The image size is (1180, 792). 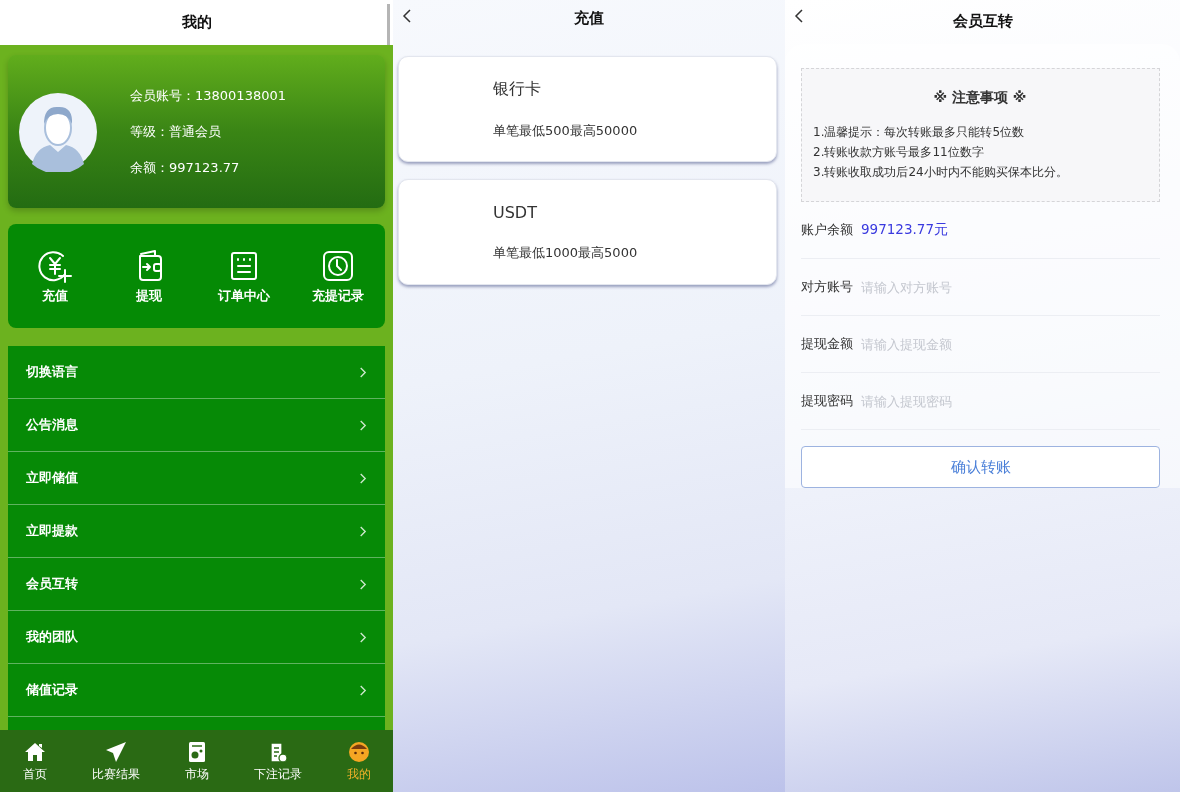 I want to click on nav-tab: 市场, so click(x=196, y=761).